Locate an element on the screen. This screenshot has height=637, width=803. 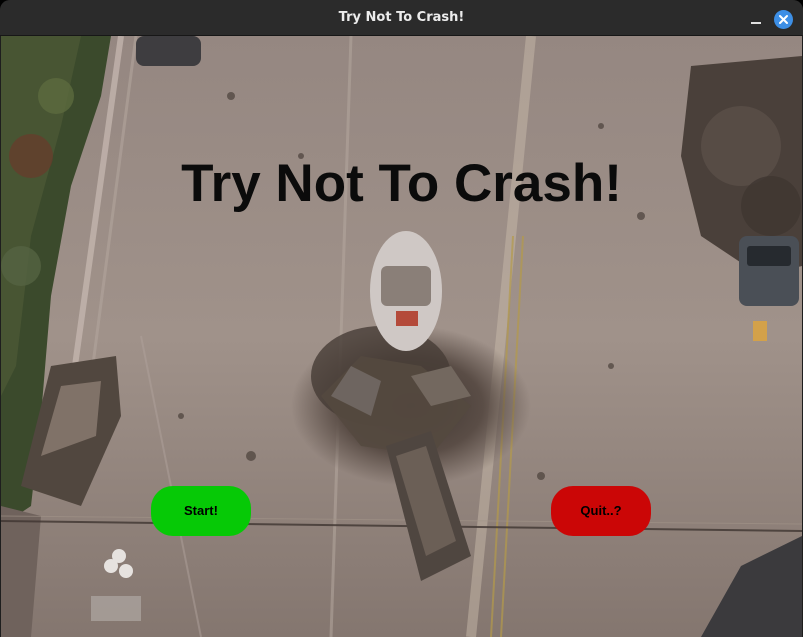
minimize-icon is located at coordinates (756, 23).